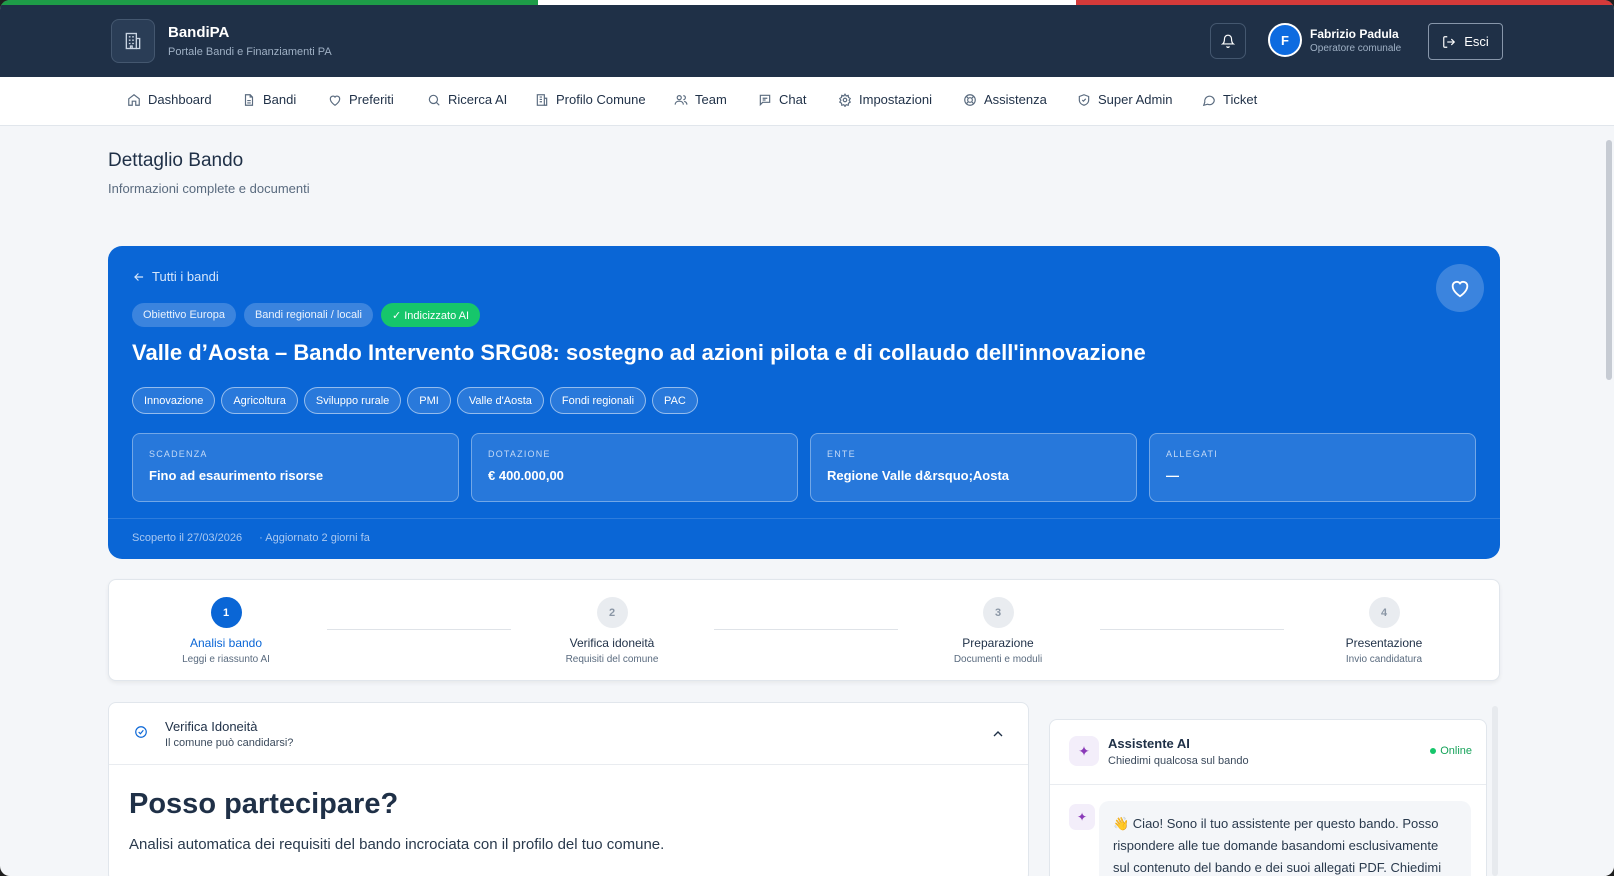 This screenshot has width=1614, height=876. Describe the element at coordinates (1005, 99) in the screenshot. I see `nav-item-assistenza: Assistenza` at that location.